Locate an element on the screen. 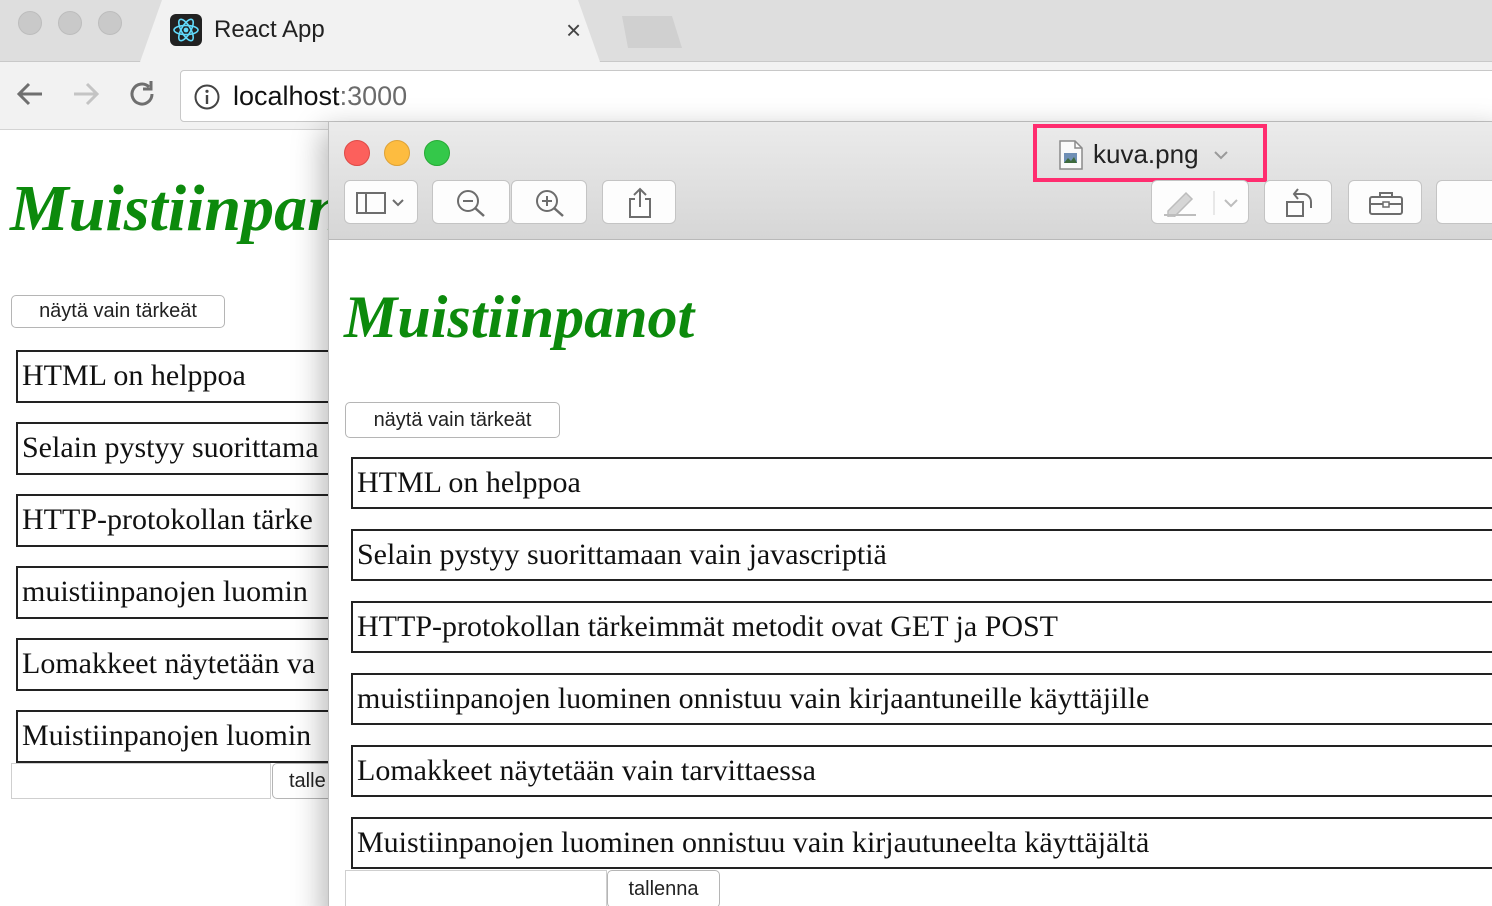  preview-titlebar: kuva.png is located at coordinates (910, 181).